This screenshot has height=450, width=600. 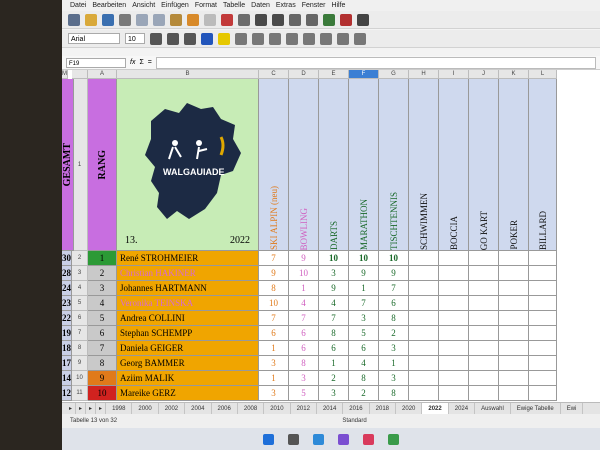 I want to click on total-cell: 19, so click(x=67, y=333).